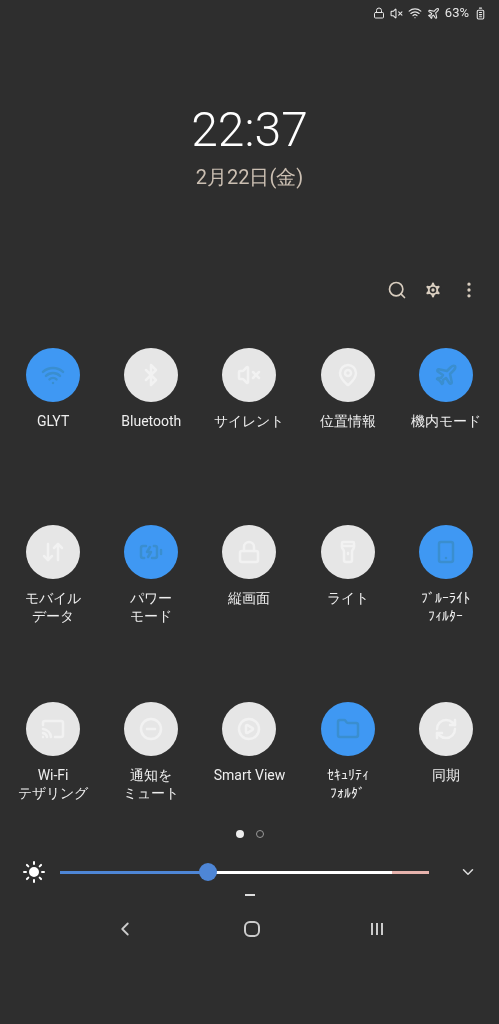 Image resolution: width=499 pixels, height=1024 pixels. I want to click on wifi-icon, so click(414, 13).